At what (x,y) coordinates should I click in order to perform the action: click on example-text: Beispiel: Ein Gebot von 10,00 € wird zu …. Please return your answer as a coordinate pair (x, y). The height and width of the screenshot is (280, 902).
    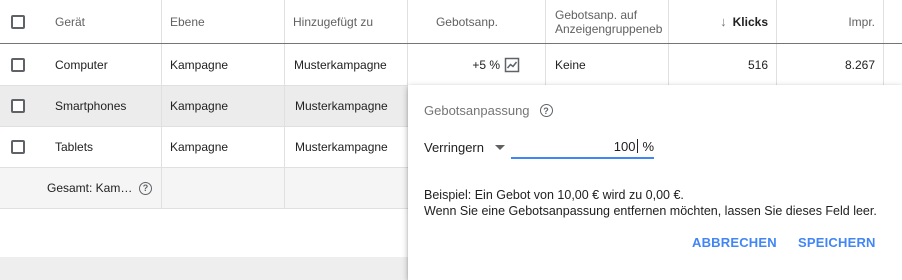
    Looking at the image, I should click on (650, 203).